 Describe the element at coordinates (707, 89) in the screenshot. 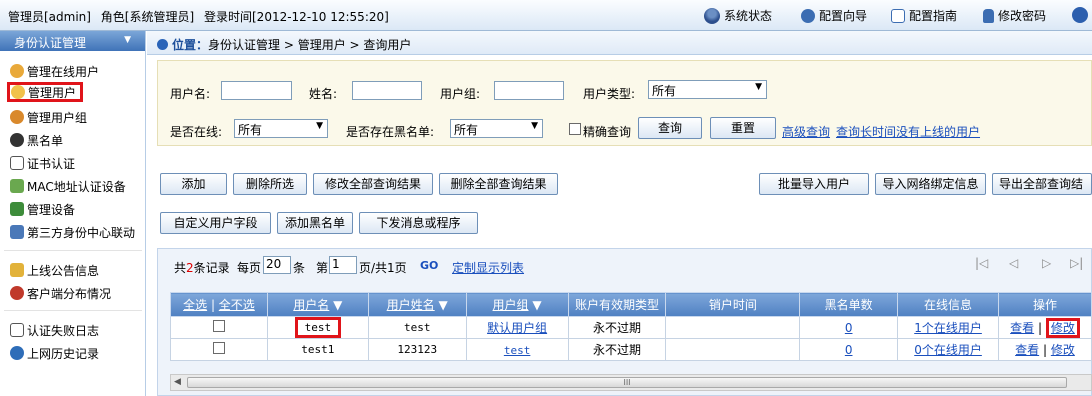

I see `user-type-select: 所有 ▼` at that location.